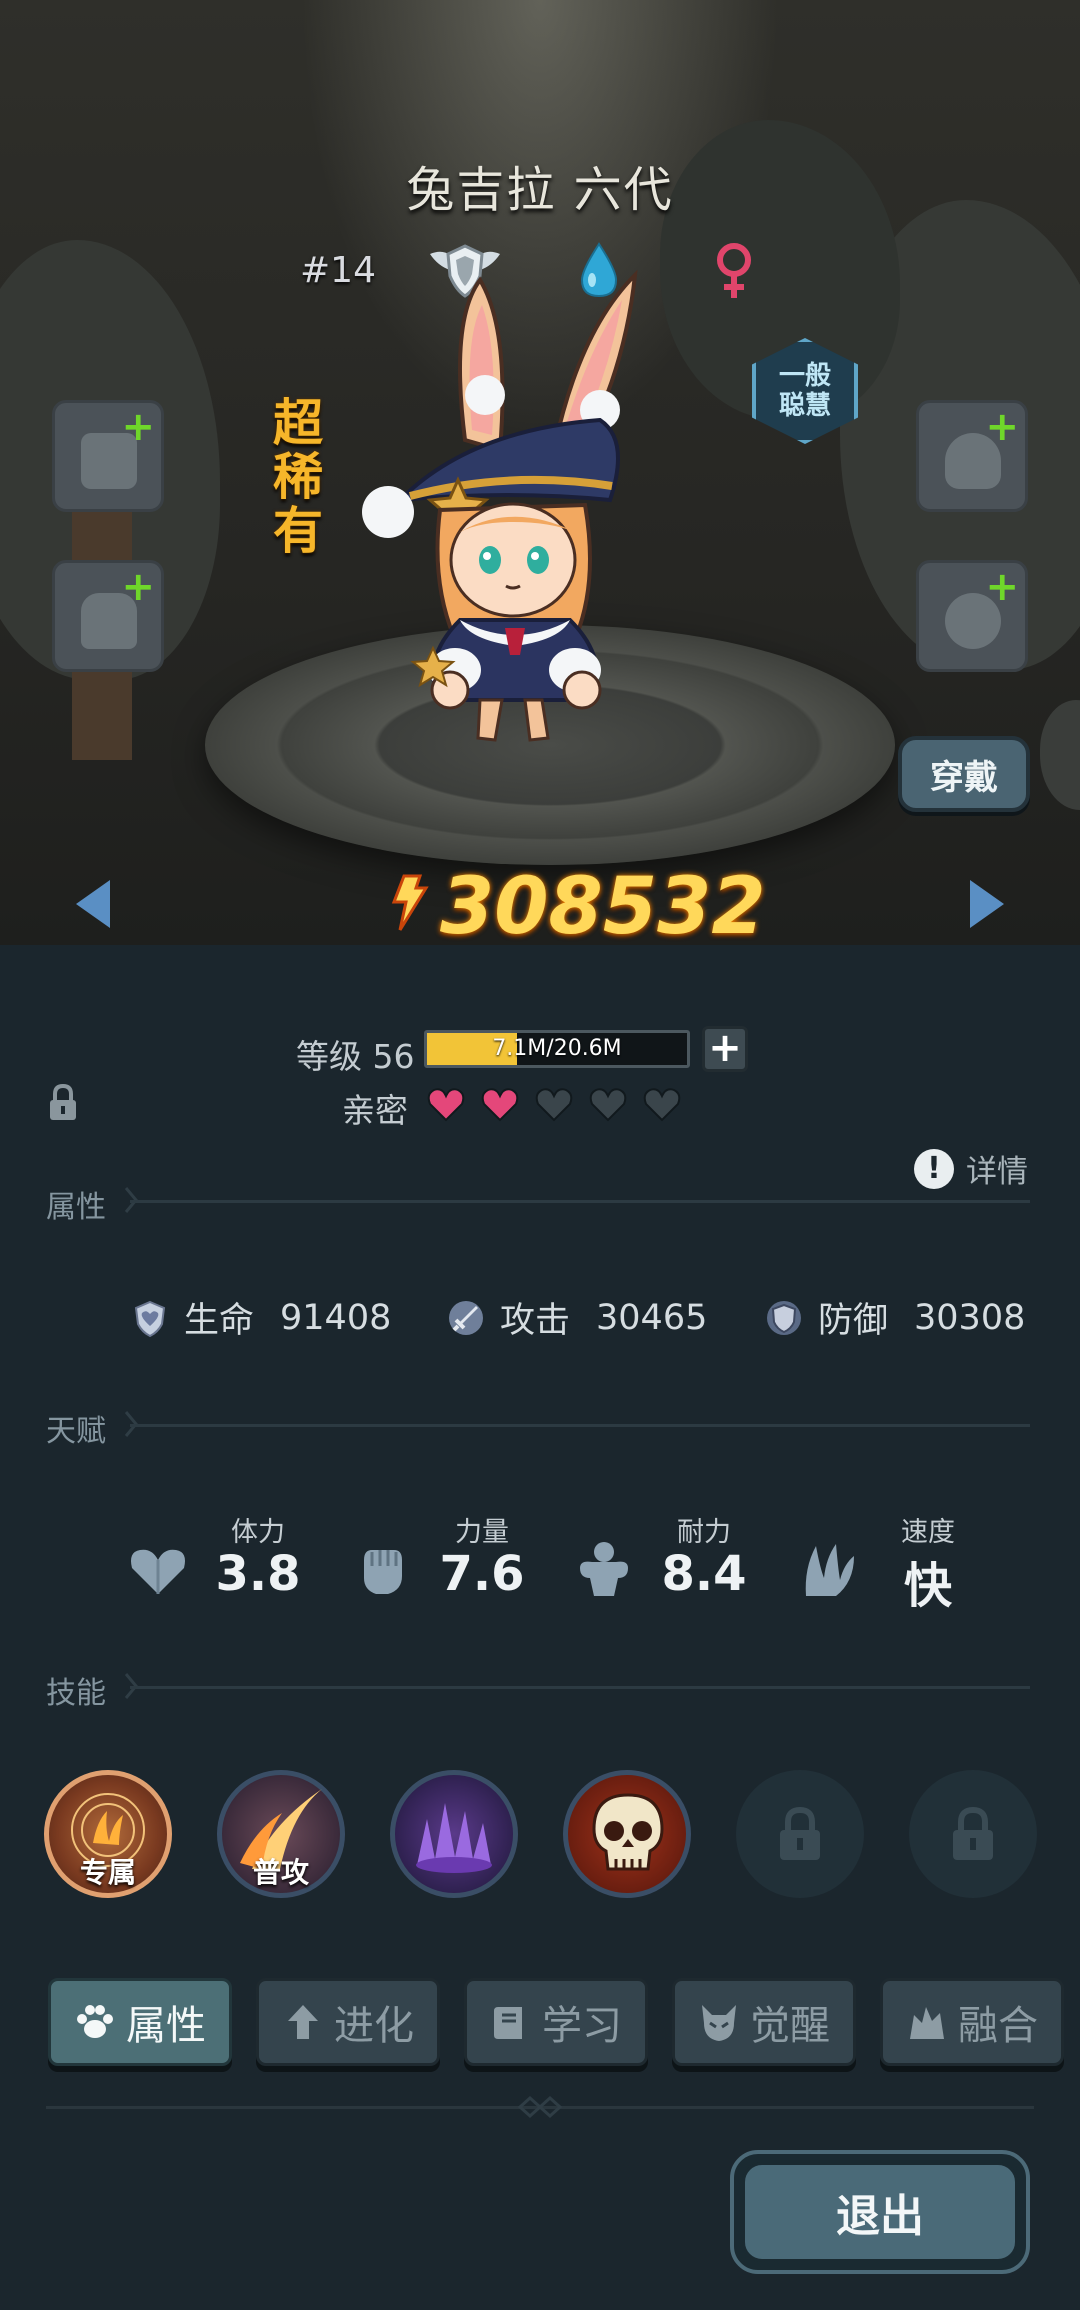 The height and width of the screenshot is (2310, 1080). Describe the element at coordinates (383, 1572) in the screenshot. I see `fist-icon` at that location.